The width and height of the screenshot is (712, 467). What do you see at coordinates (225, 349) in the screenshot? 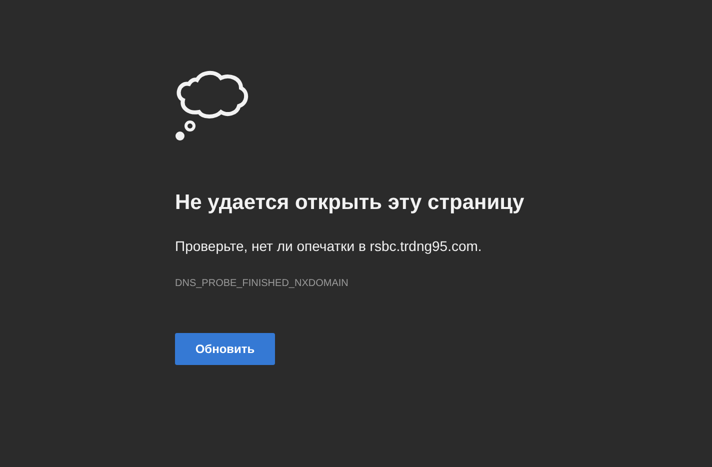
I see `reload-button: Обновить` at bounding box center [225, 349].